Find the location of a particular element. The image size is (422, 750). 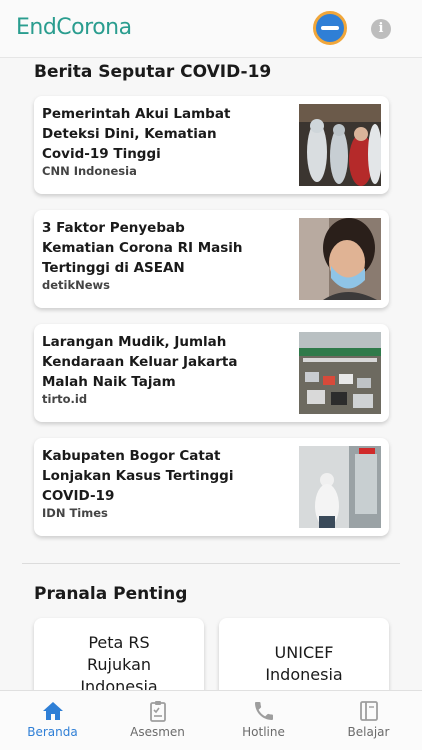

nav-item-beranda: Beranda is located at coordinates (52, 720).